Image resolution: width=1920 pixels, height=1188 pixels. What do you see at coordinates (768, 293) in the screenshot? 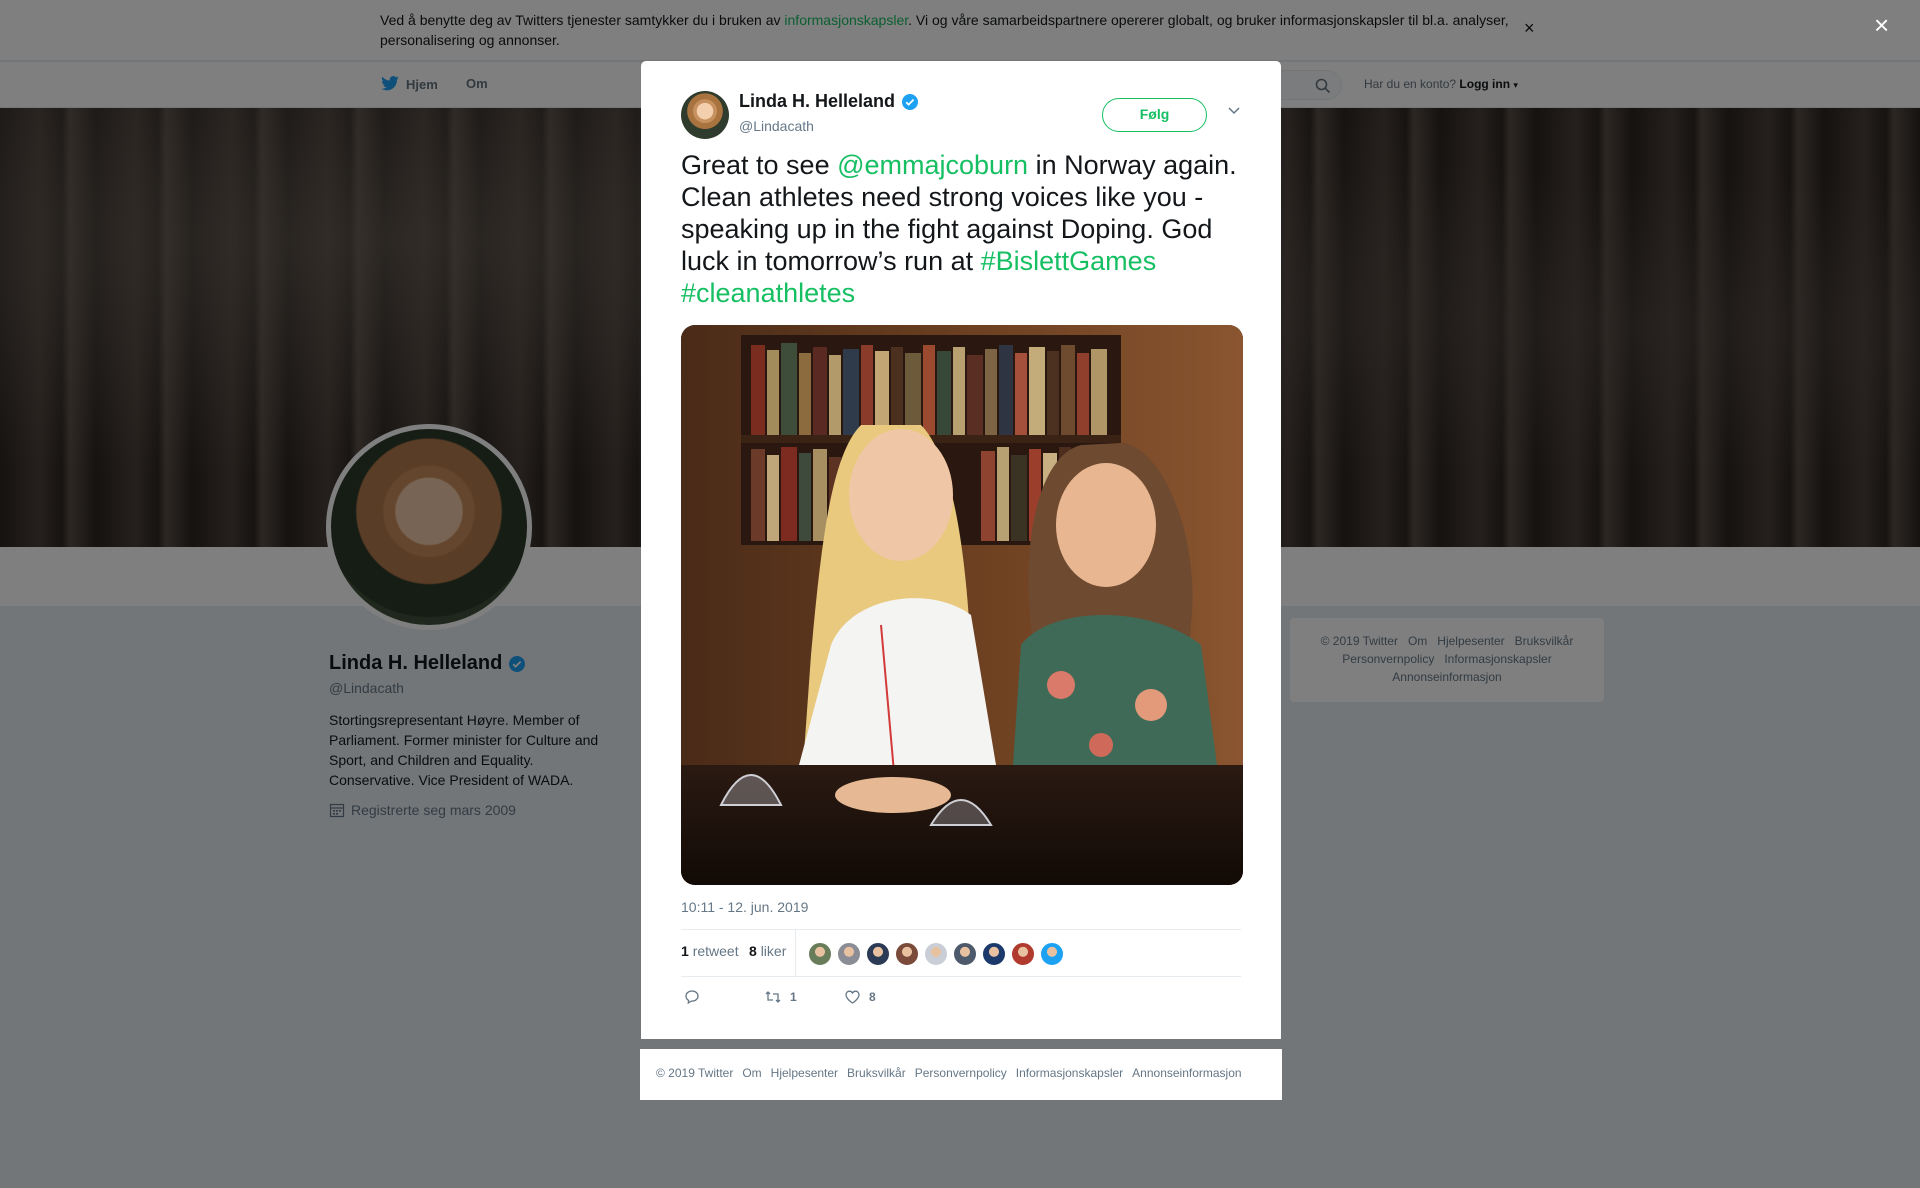
I see `hashtag-link: #cleanathletes` at bounding box center [768, 293].